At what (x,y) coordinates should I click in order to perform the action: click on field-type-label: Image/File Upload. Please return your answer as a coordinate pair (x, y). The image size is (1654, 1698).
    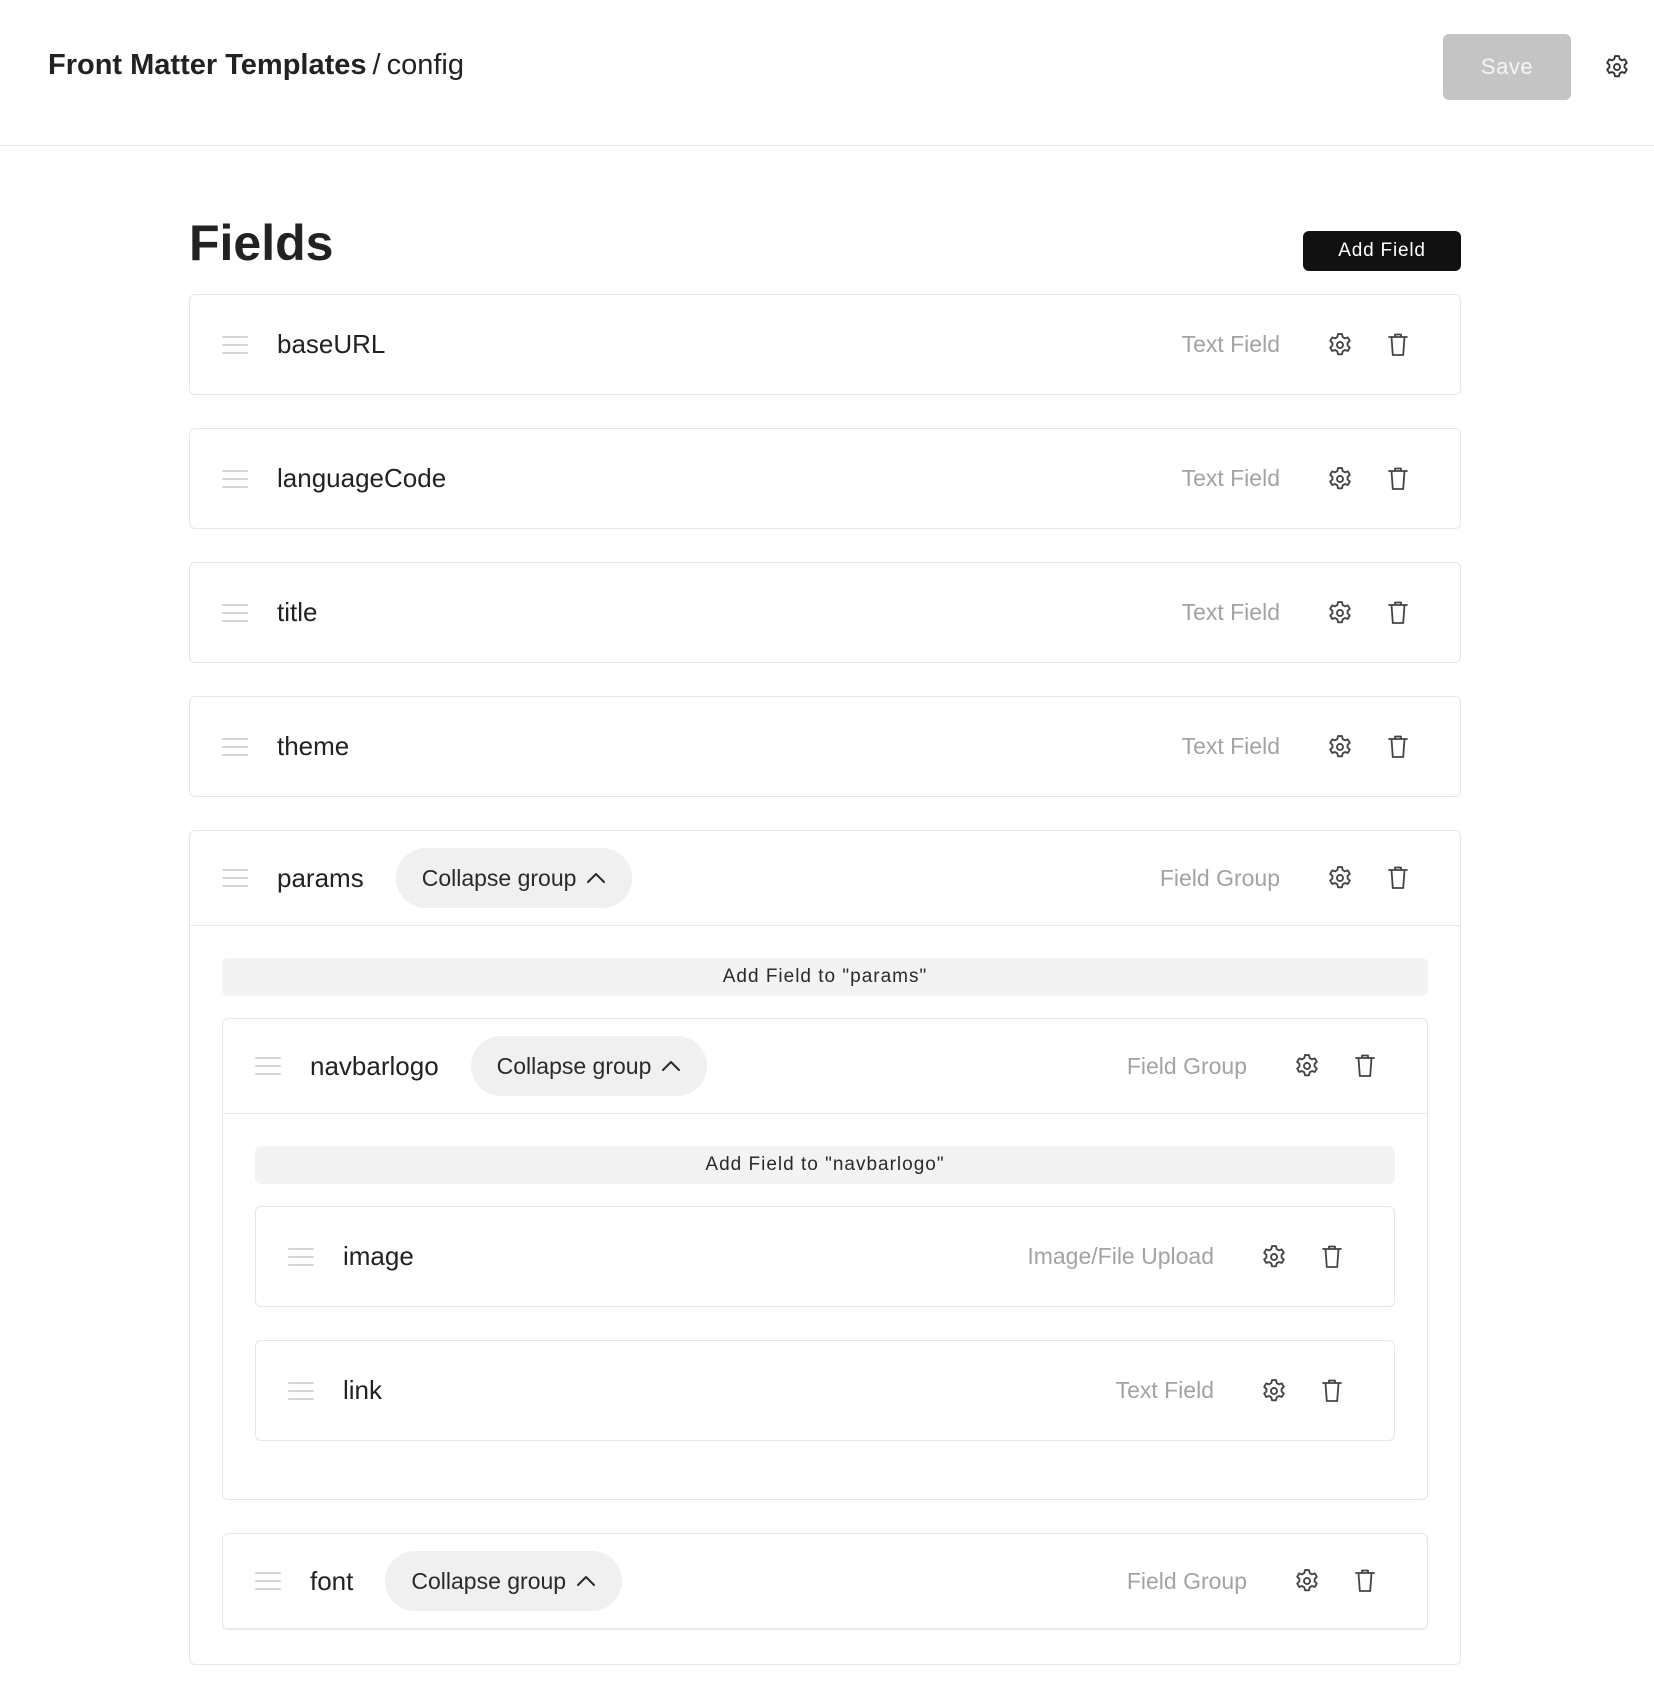
    Looking at the image, I should click on (1120, 1256).